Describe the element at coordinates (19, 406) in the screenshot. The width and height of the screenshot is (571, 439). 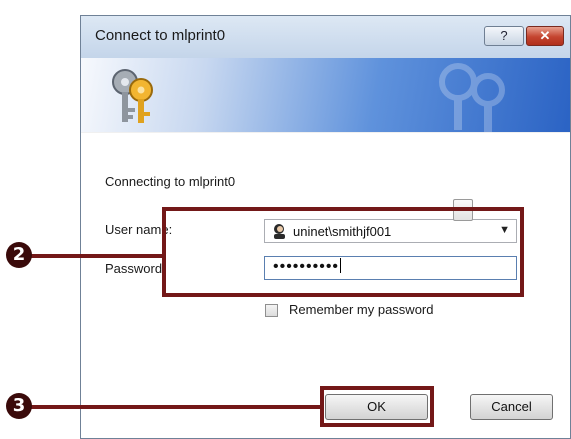
I see `annotation-step3-badge: 3` at that location.